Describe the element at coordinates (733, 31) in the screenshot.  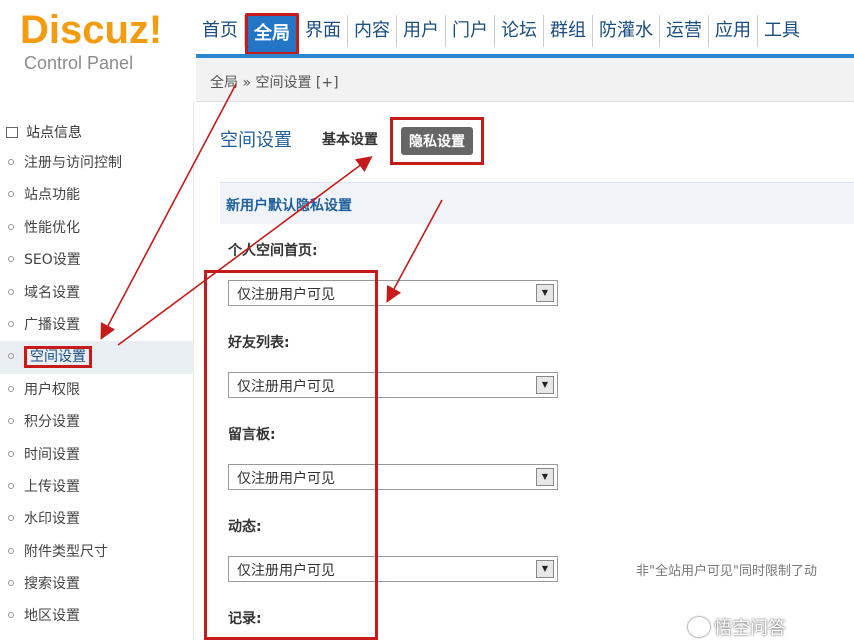
I see `nav-apps: 应用` at that location.